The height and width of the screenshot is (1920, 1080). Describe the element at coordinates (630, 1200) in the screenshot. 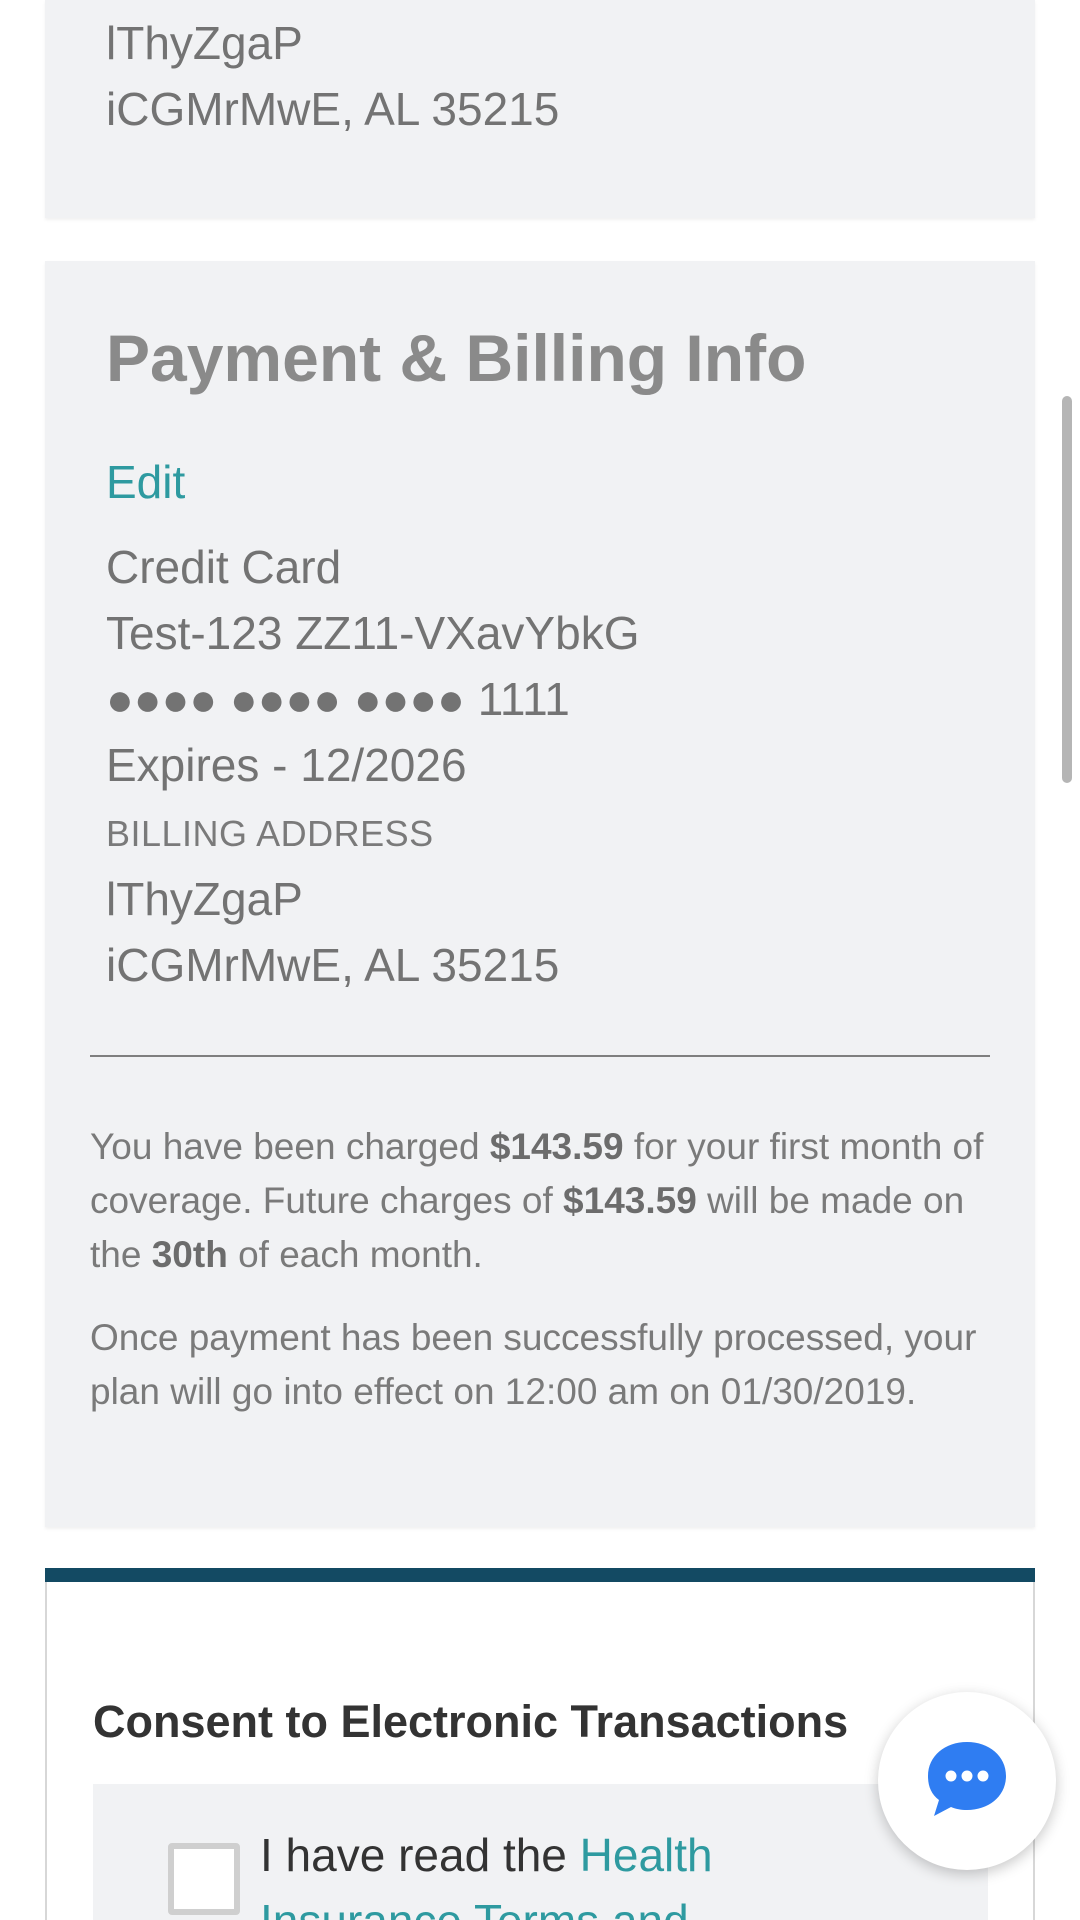

I see `future-charge-amount: $143.59` at that location.